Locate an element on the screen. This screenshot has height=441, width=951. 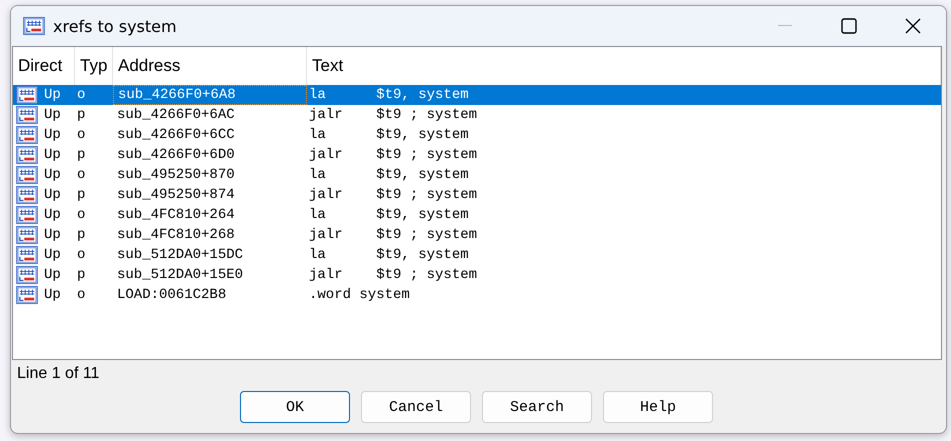
minimize-icon is located at coordinates (785, 26).